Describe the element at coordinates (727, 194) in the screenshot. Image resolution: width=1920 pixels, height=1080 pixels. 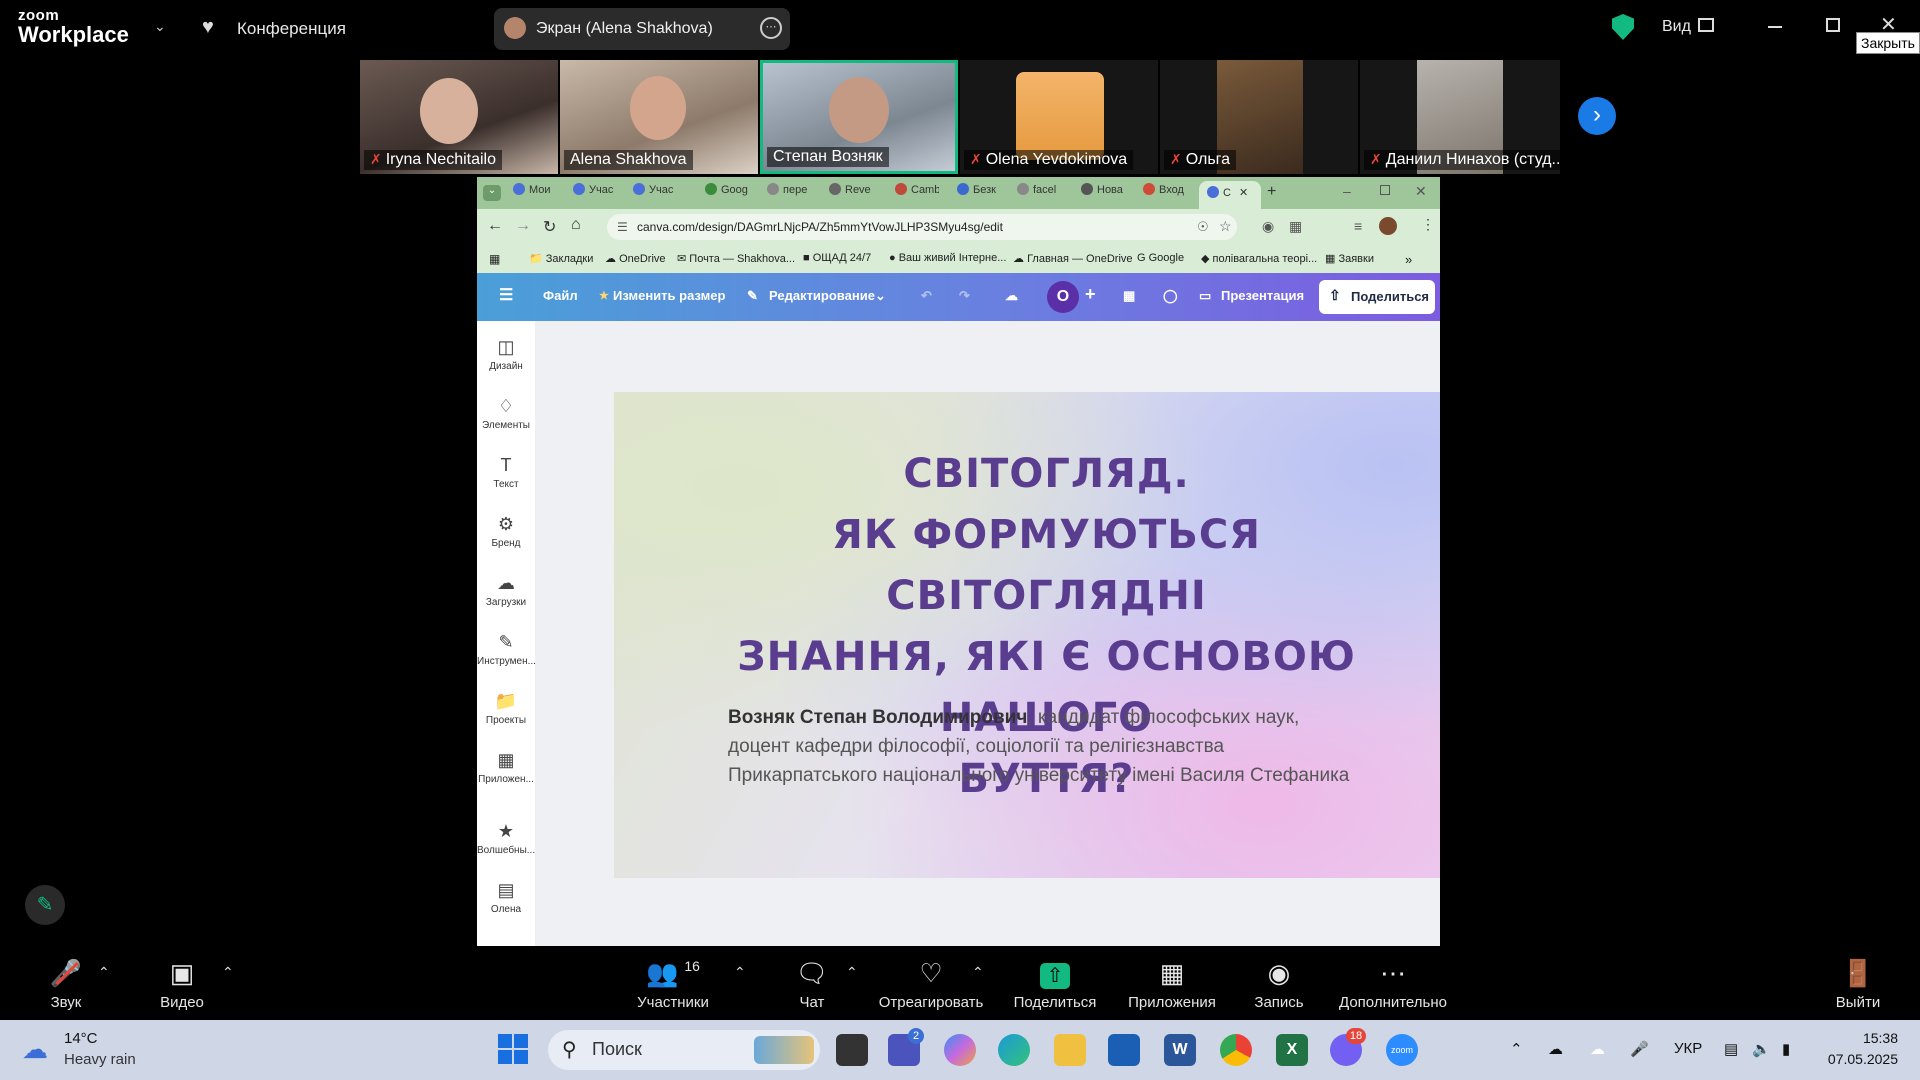
I see `browser-tab: Goog` at that location.